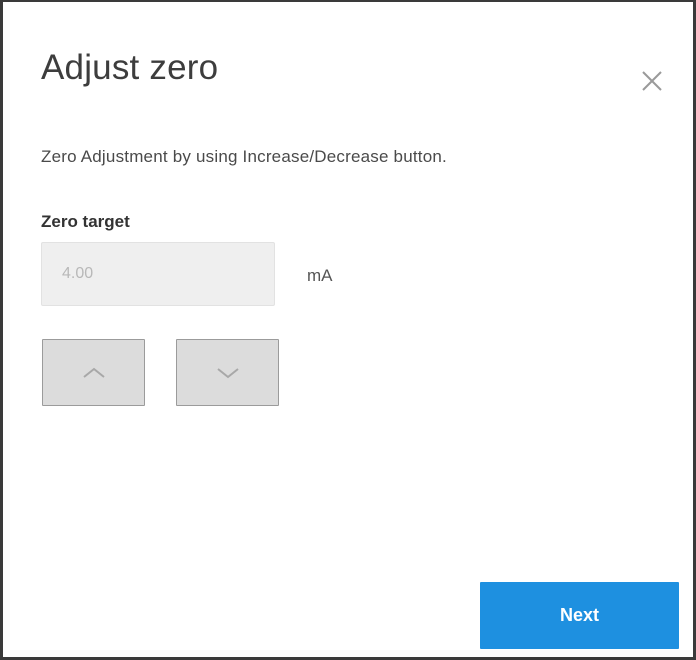  Describe the element at coordinates (85, 221) in the screenshot. I see `zero-target-label: Zero target` at that location.